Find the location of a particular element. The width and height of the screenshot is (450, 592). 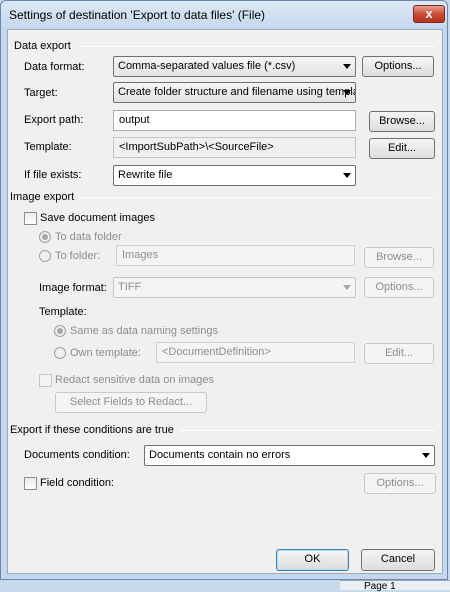

to-data-folder-radio is located at coordinates (45, 237).